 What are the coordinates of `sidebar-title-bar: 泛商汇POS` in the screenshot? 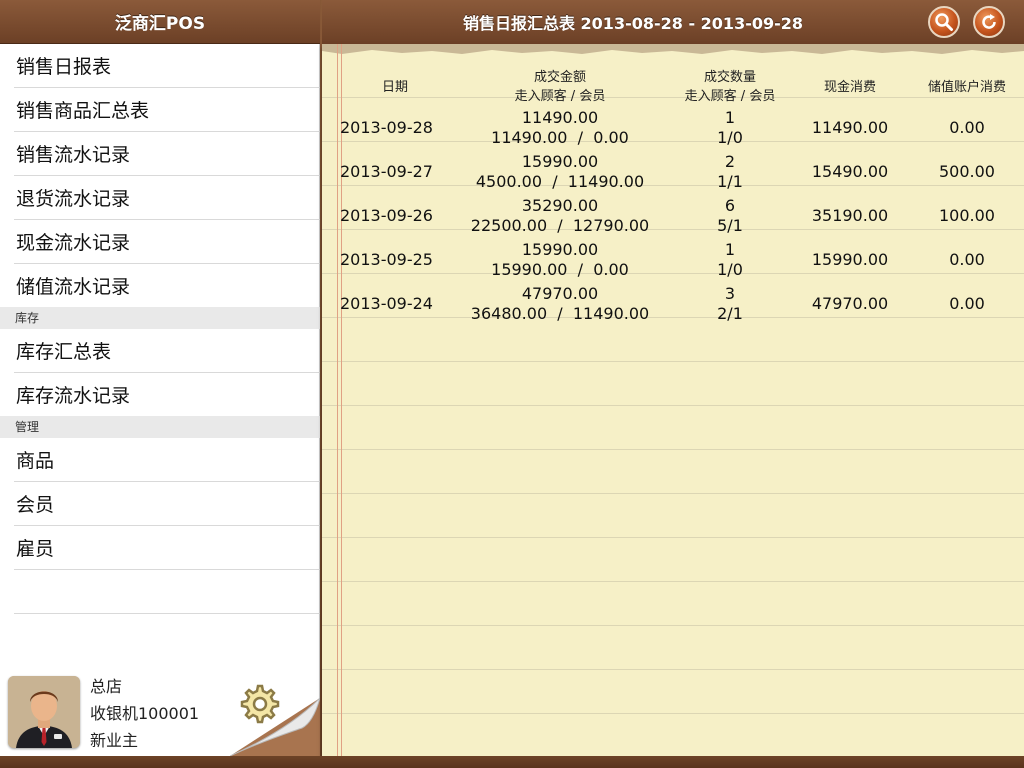 It's located at (160, 22).